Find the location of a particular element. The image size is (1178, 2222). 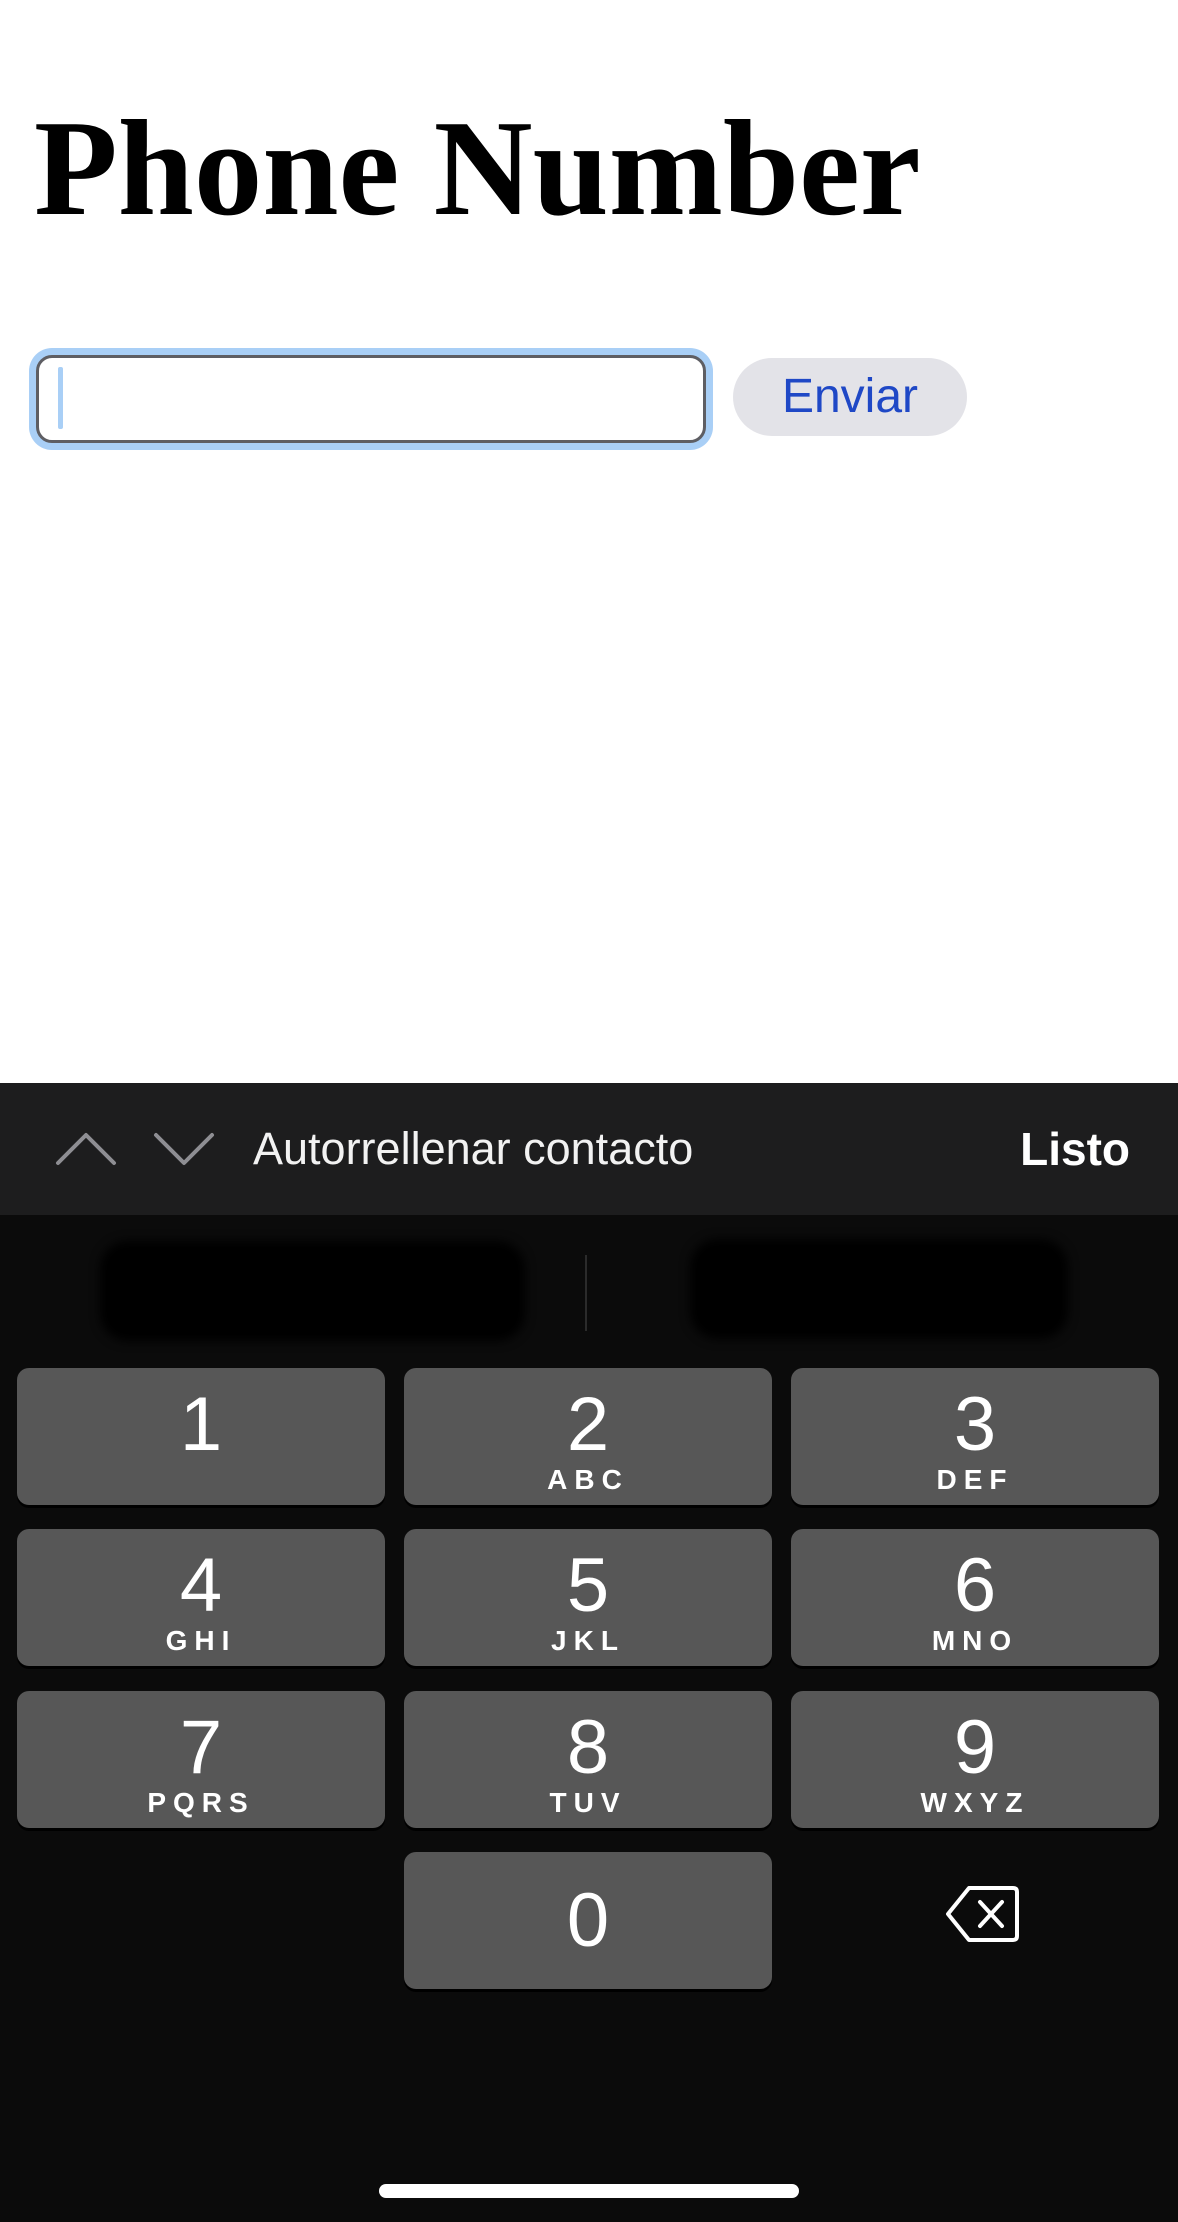

key-digit: 5 is located at coordinates (588, 1585).